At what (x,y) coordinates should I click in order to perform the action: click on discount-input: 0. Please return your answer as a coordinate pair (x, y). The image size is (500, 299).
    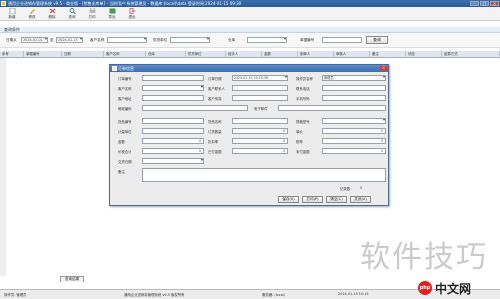
    Looking at the image, I should click on (260, 141).